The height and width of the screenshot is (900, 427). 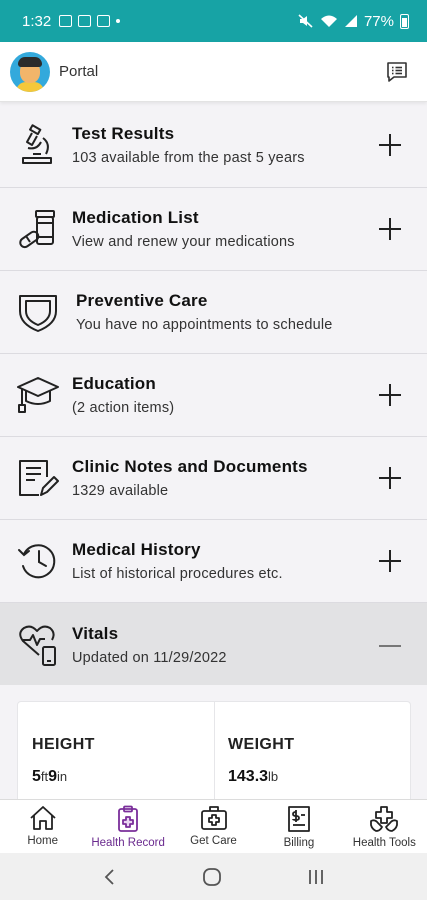 I want to click on shield-icon, so click(x=38, y=312).